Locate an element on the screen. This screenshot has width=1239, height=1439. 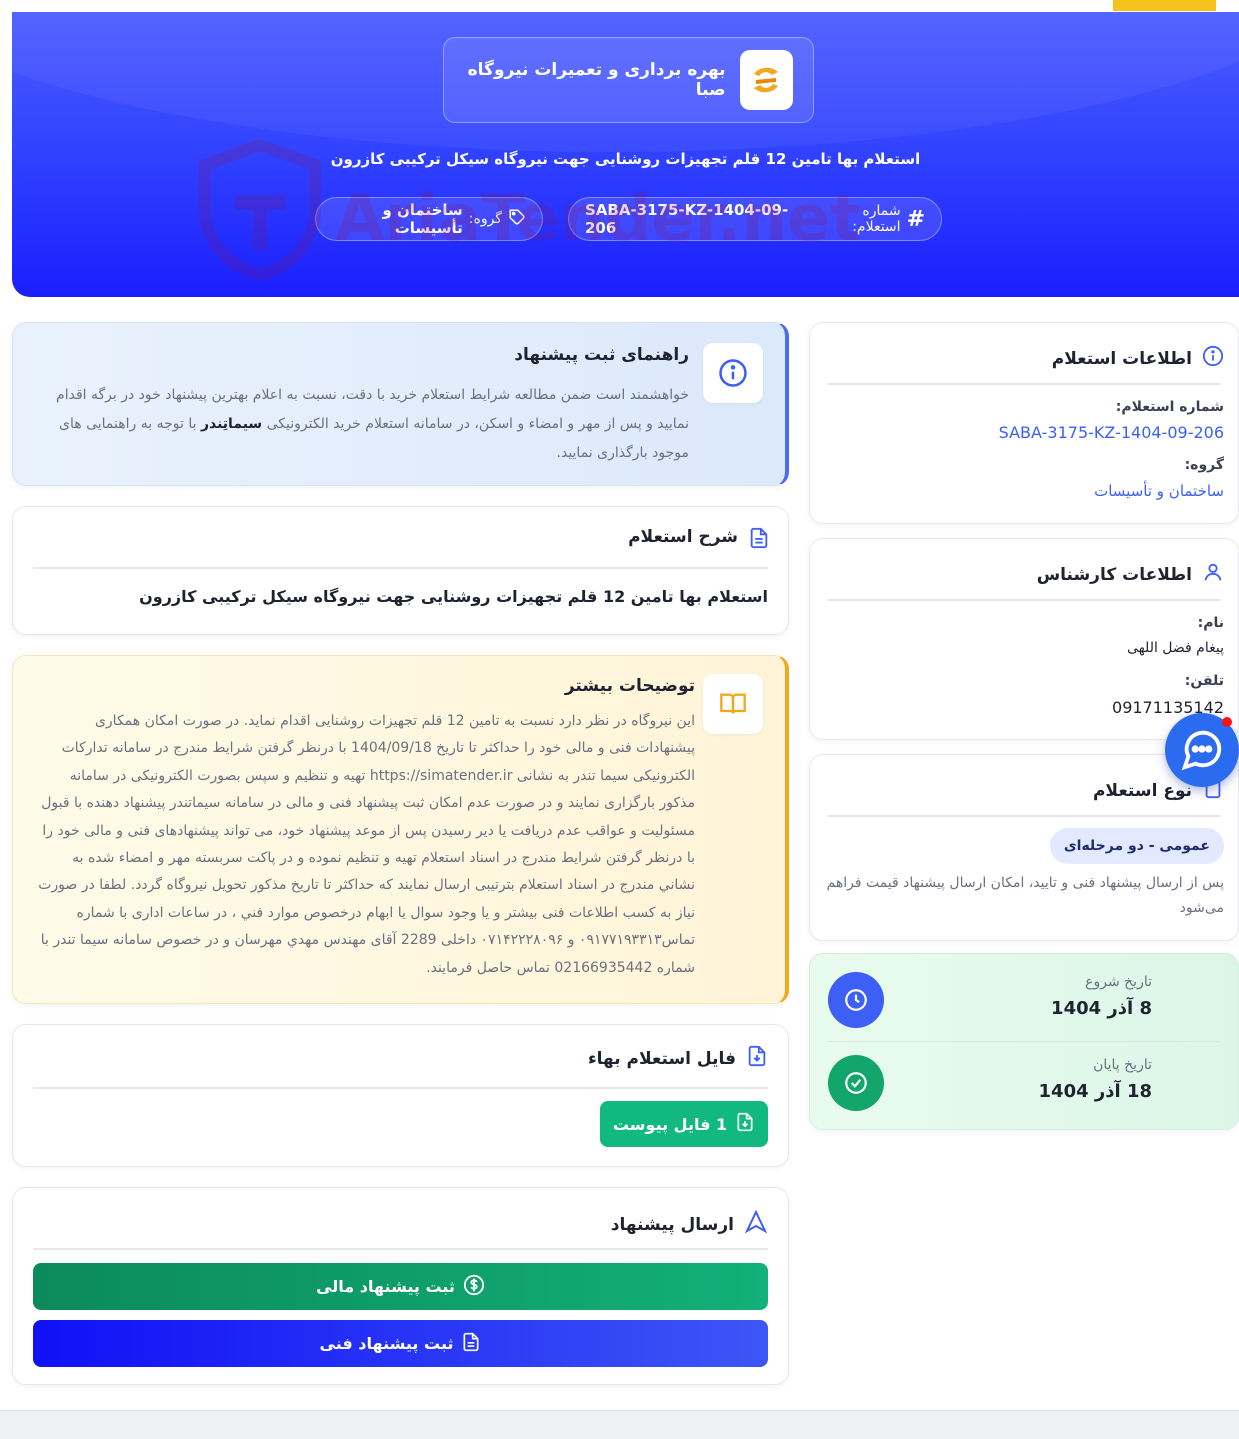
financial-offer-button: ثبت پیشنهاد مالی is located at coordinates (400, 1286).